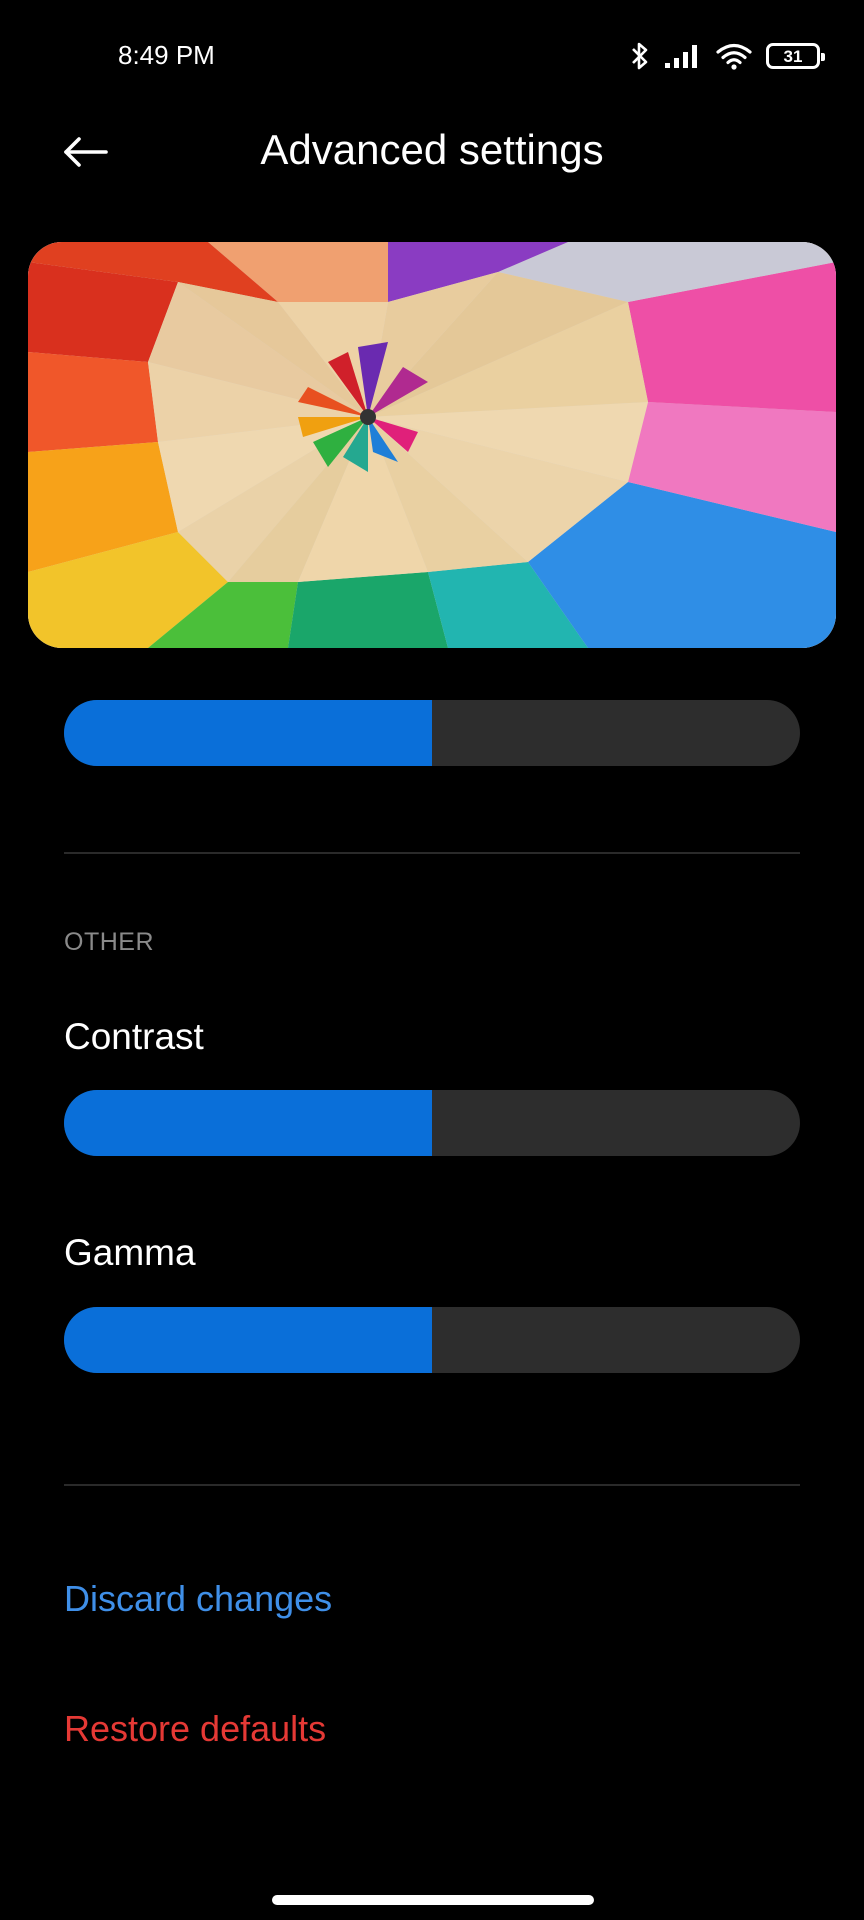  What do you see at coordinates (248, 733) in the screenshot?
I see `preview-slider-fill` at bounding box center [248, 733].